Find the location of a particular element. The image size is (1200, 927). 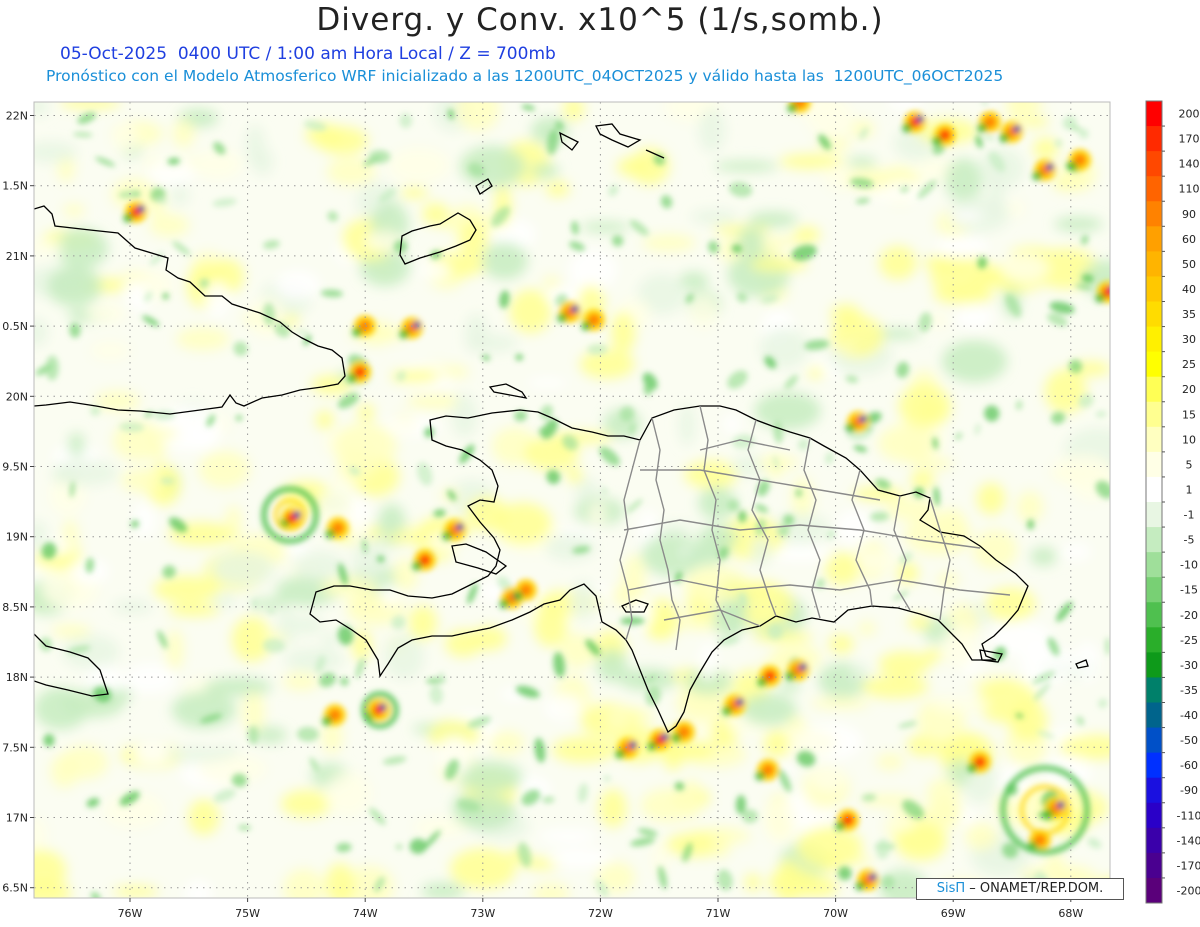

colorbar-label: -50 is located at coordinates (1189, 740).